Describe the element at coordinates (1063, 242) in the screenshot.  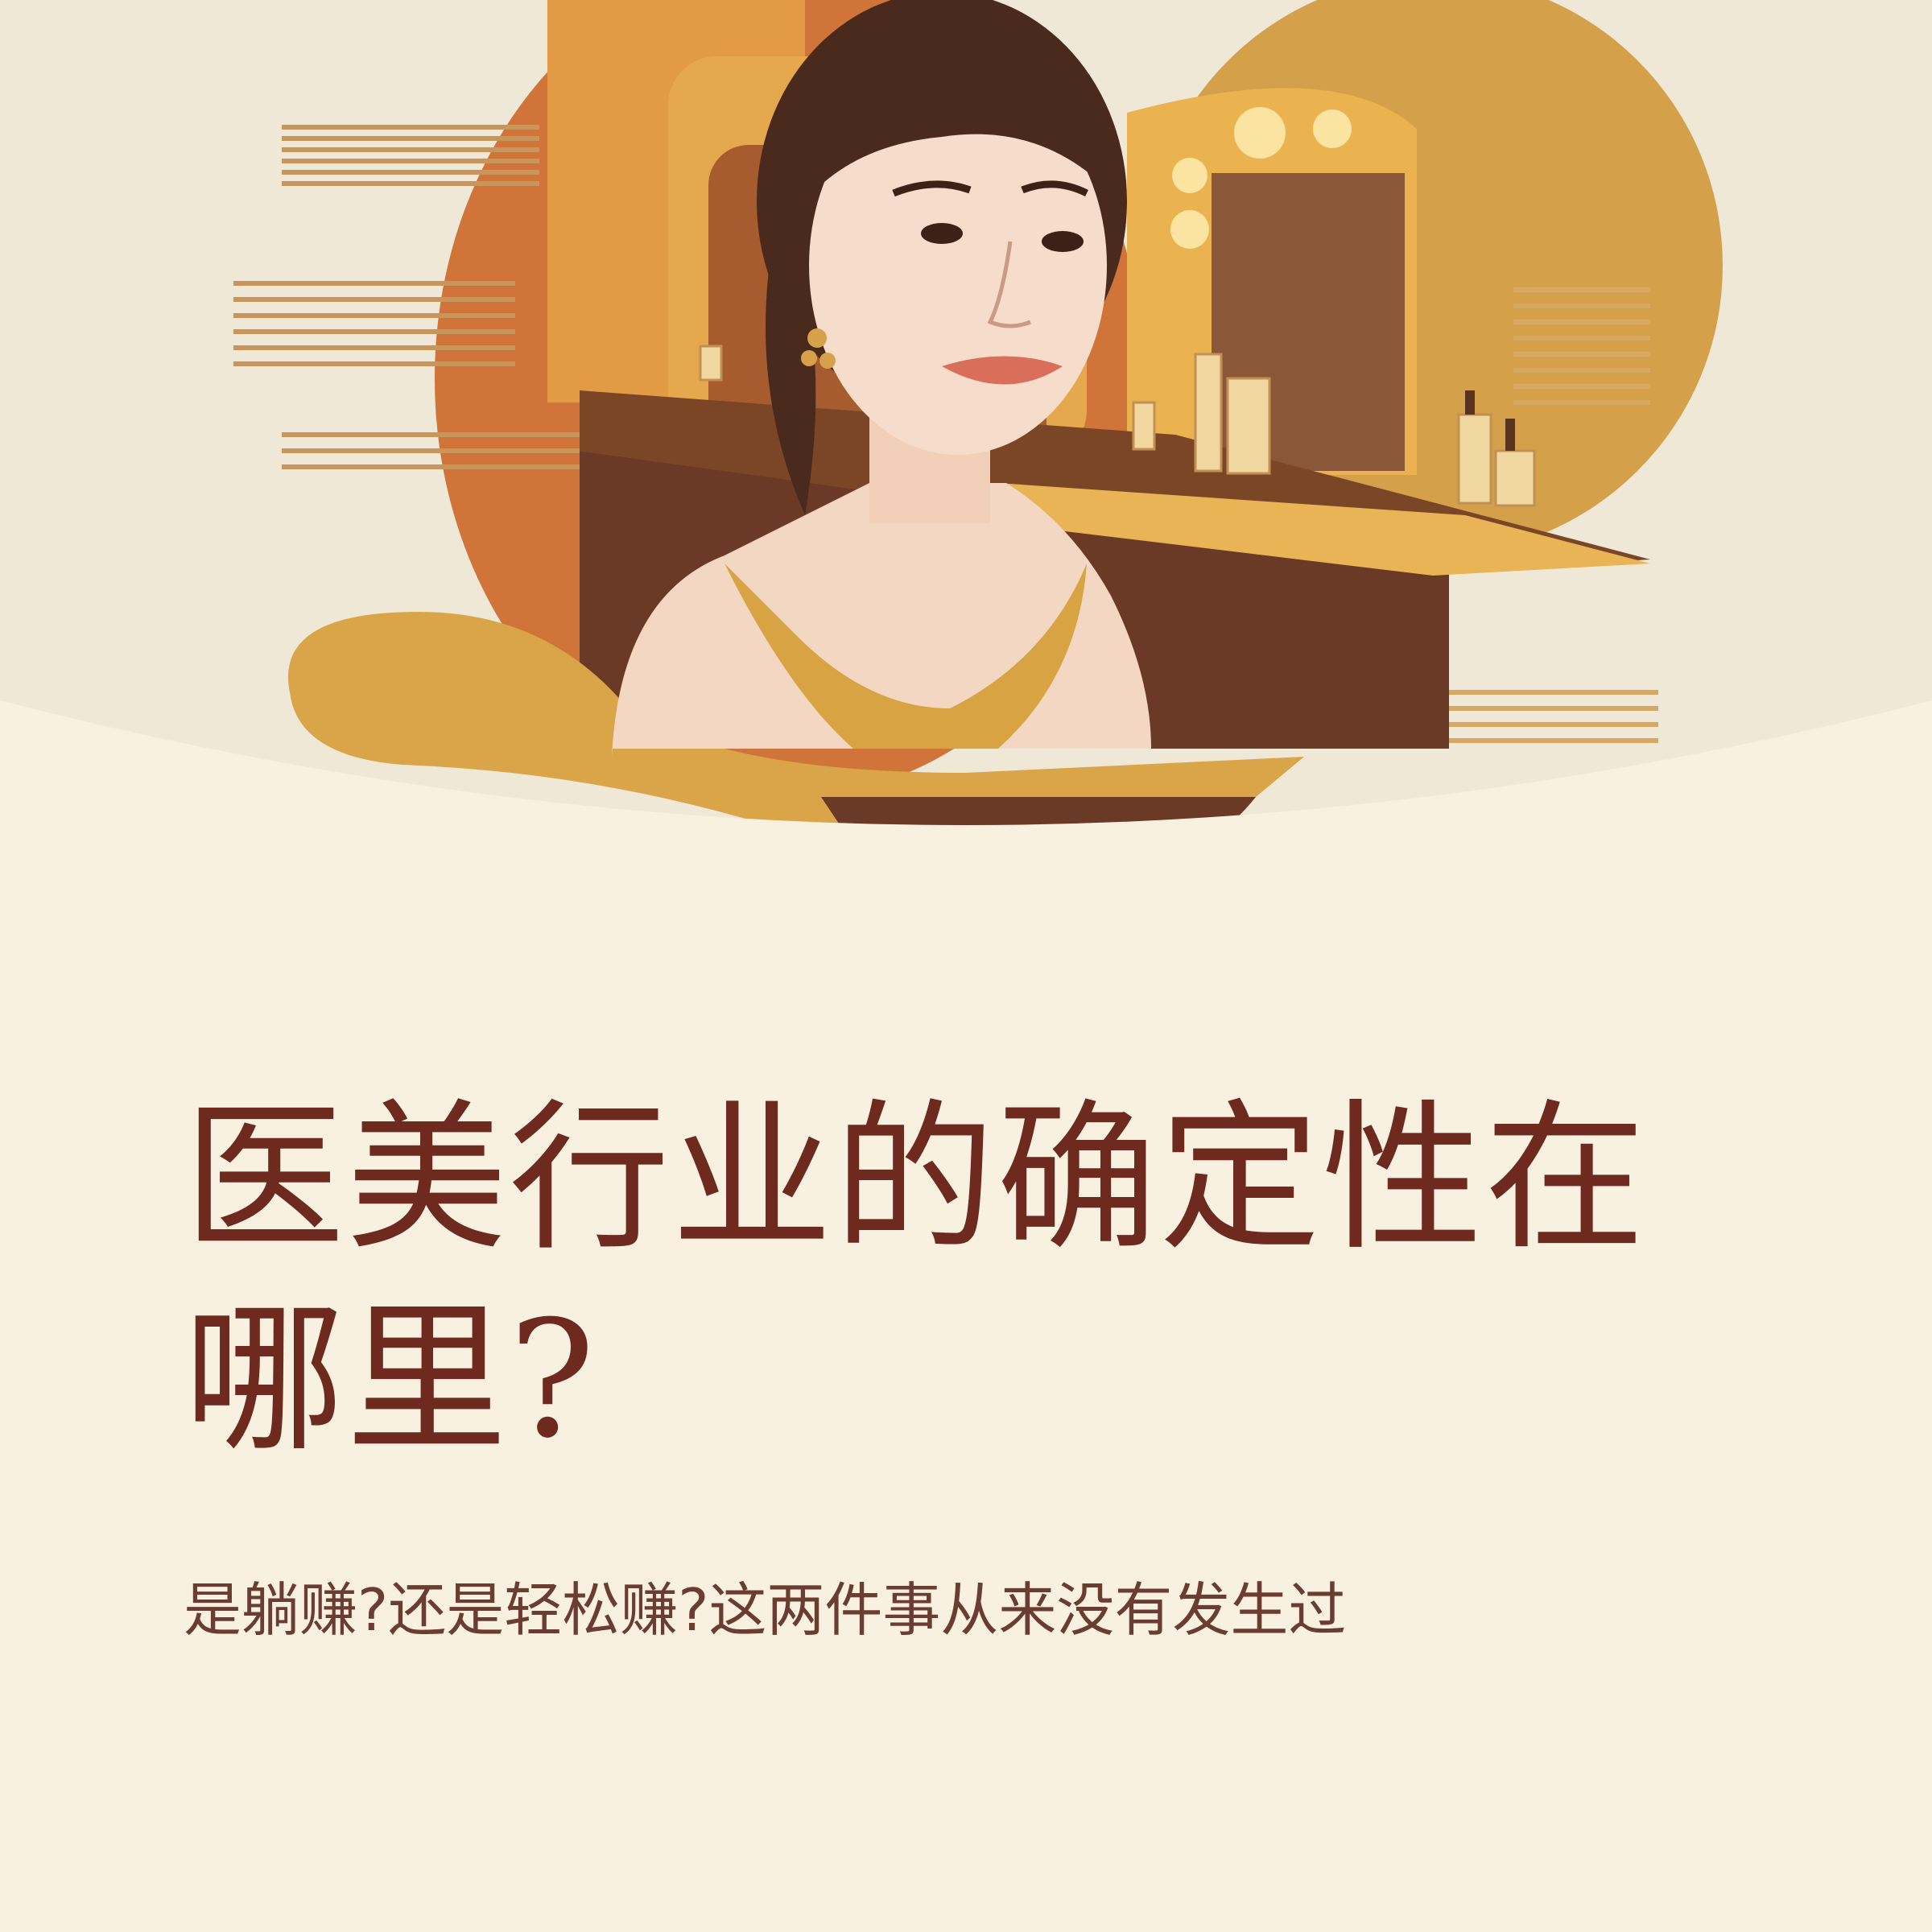
I see `right-eye` at that location.